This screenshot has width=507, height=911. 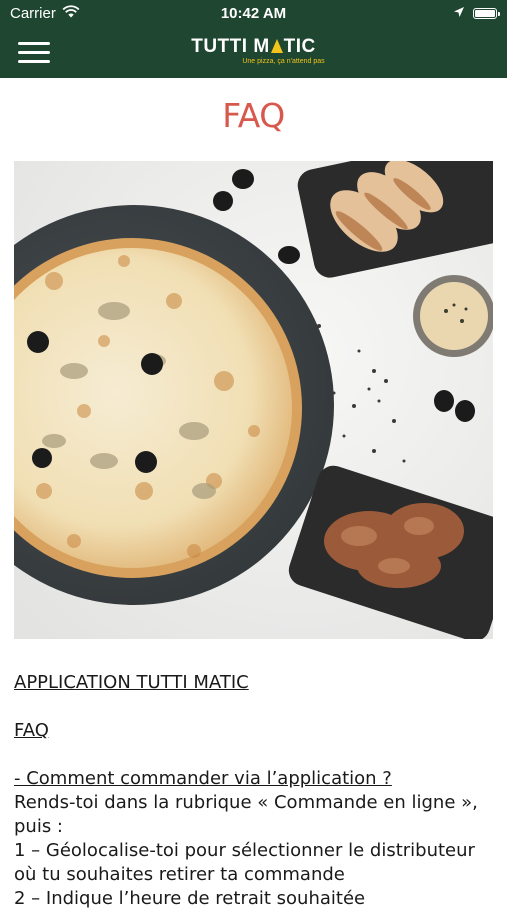 I want to click on logo-title: TUTTI M TIC, so click(x=253, y=46).